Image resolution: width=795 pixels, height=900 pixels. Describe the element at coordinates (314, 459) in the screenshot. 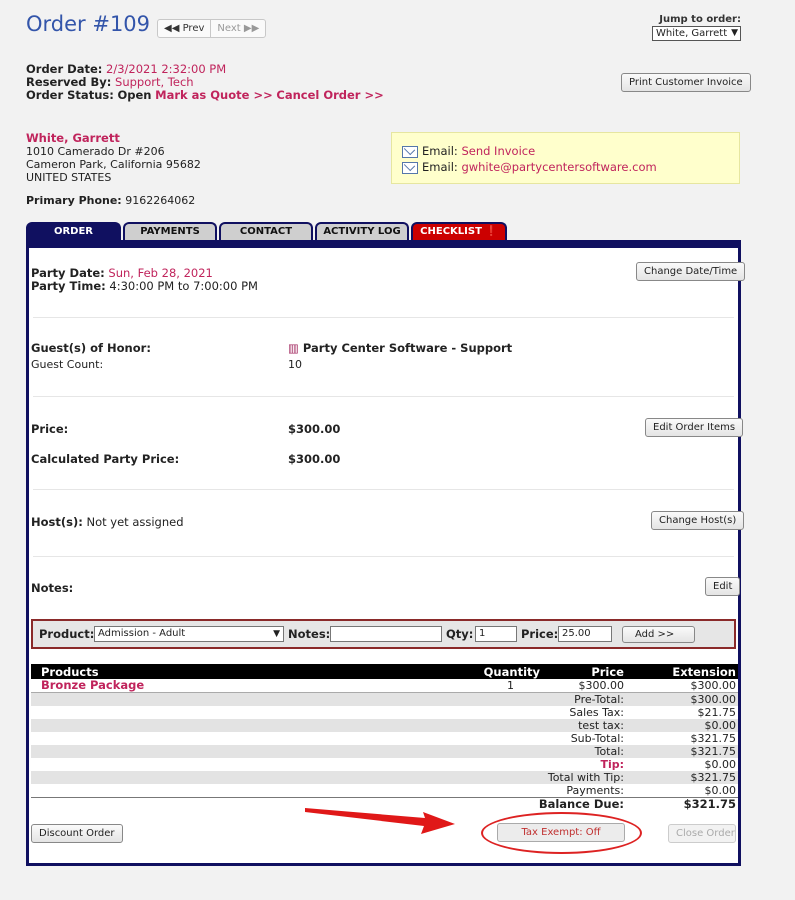

I see `calc-price-value: $300.00` at that location.